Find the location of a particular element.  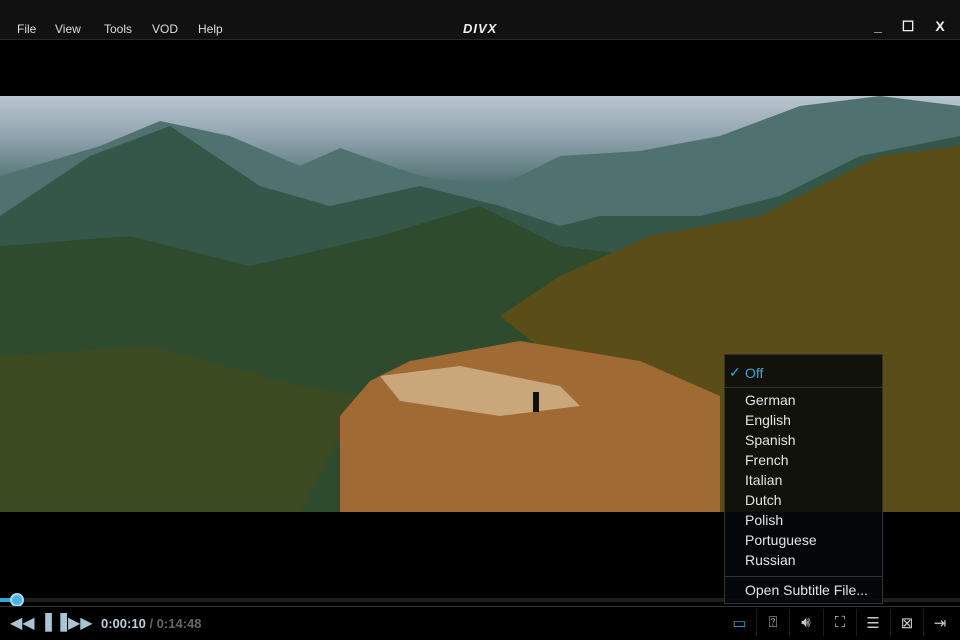

playlist-icon: ☰ is located at coordinates (873, 623).